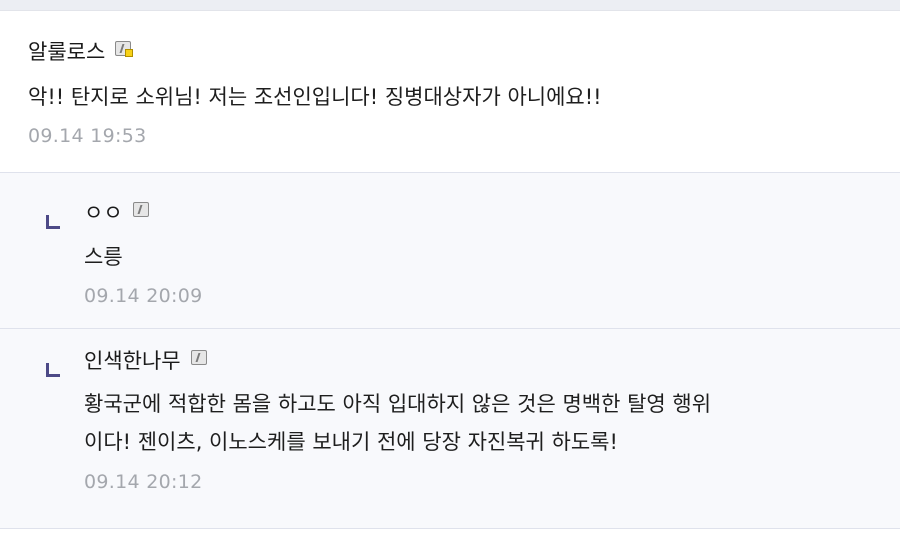 Image resolution: width=900 pixels, height=537 pixels. Describe the element at coordinates (66, 52) in the screenshot. I see `comment-nickname: 알룰로스` at that location.